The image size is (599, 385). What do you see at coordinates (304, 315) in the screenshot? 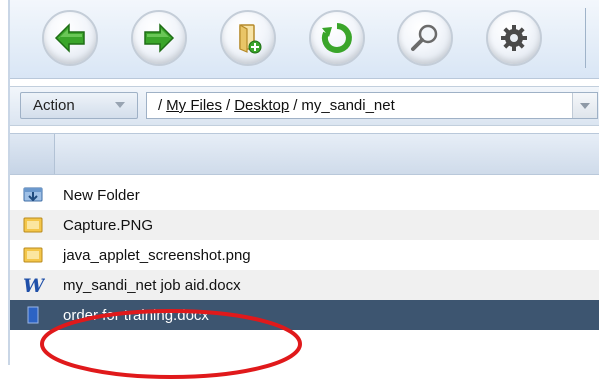
I see `file-row-order-for-training: order for training.docx` at bounding box center [304, 315].